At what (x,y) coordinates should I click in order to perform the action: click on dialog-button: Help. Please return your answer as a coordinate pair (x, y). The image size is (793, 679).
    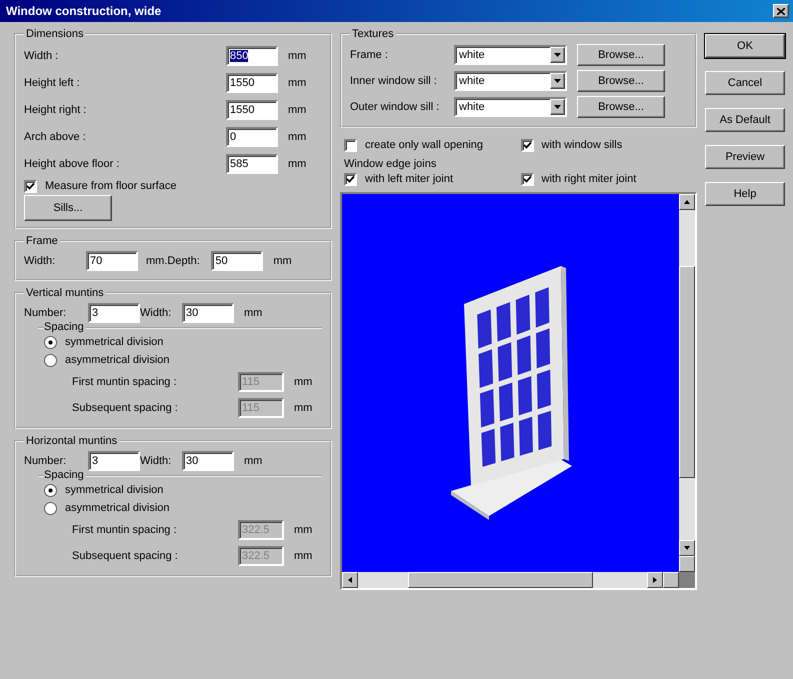
    Looking at the image, I should click on (745, 194).